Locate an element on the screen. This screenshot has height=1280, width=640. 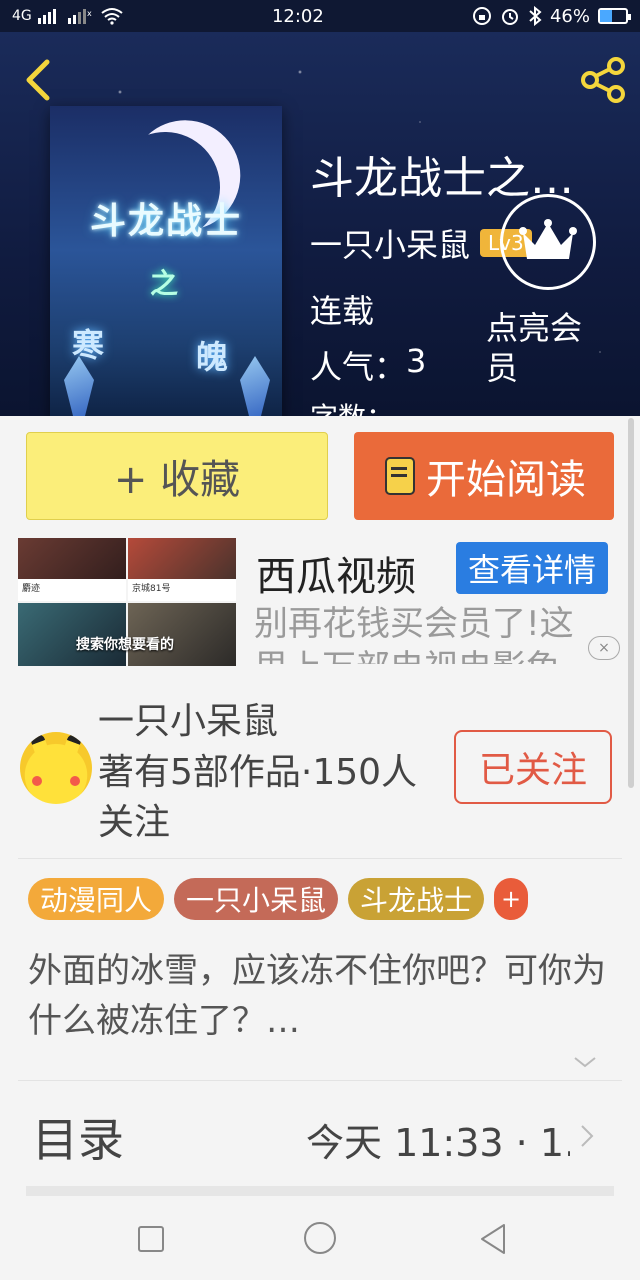
thumb-search-caption: 搜索你想要看的 is located at coordinates (125, 645).